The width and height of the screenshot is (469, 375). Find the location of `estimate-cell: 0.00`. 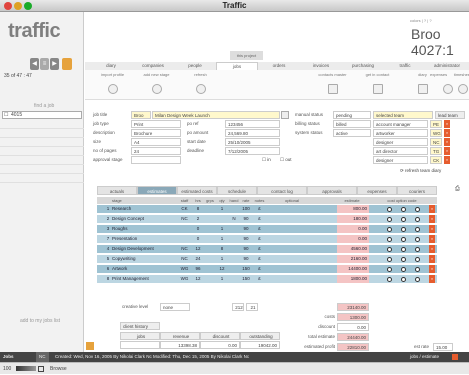

estimate-cell: 0.00 is located at coordinates (353, 229).